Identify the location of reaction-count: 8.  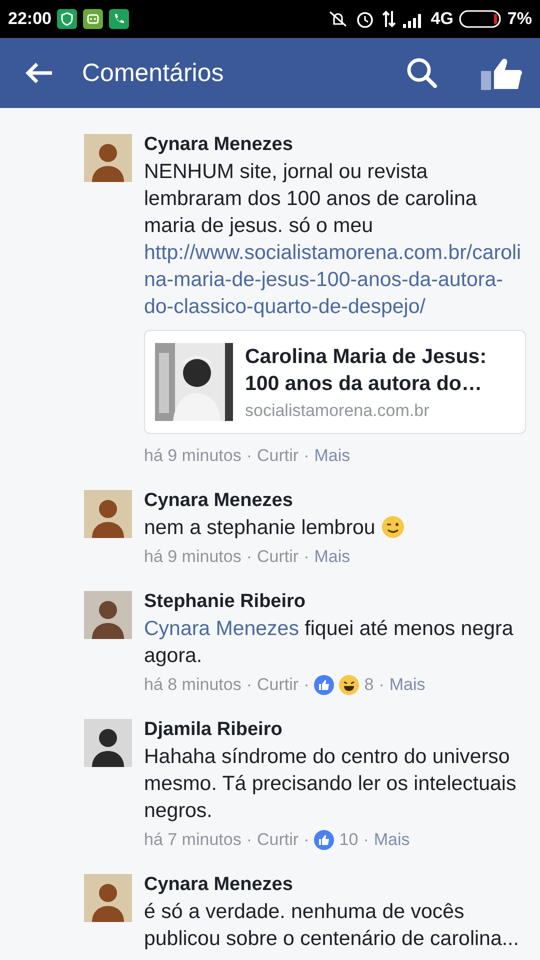
(369, 685).